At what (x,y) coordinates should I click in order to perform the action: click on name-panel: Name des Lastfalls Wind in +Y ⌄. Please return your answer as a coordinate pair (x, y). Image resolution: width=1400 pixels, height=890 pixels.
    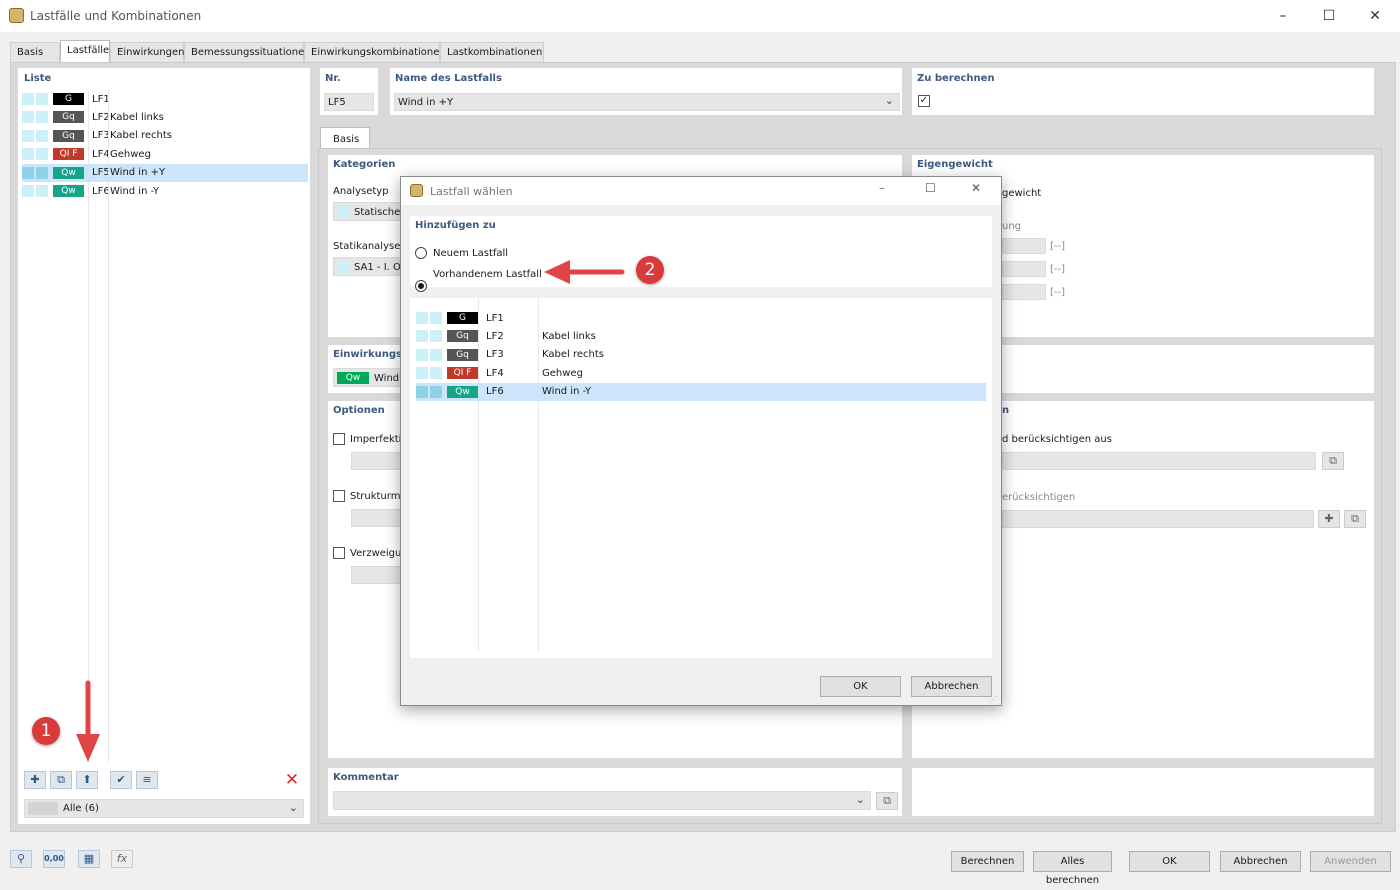
    Looking at the image, I should click on (646, 91).